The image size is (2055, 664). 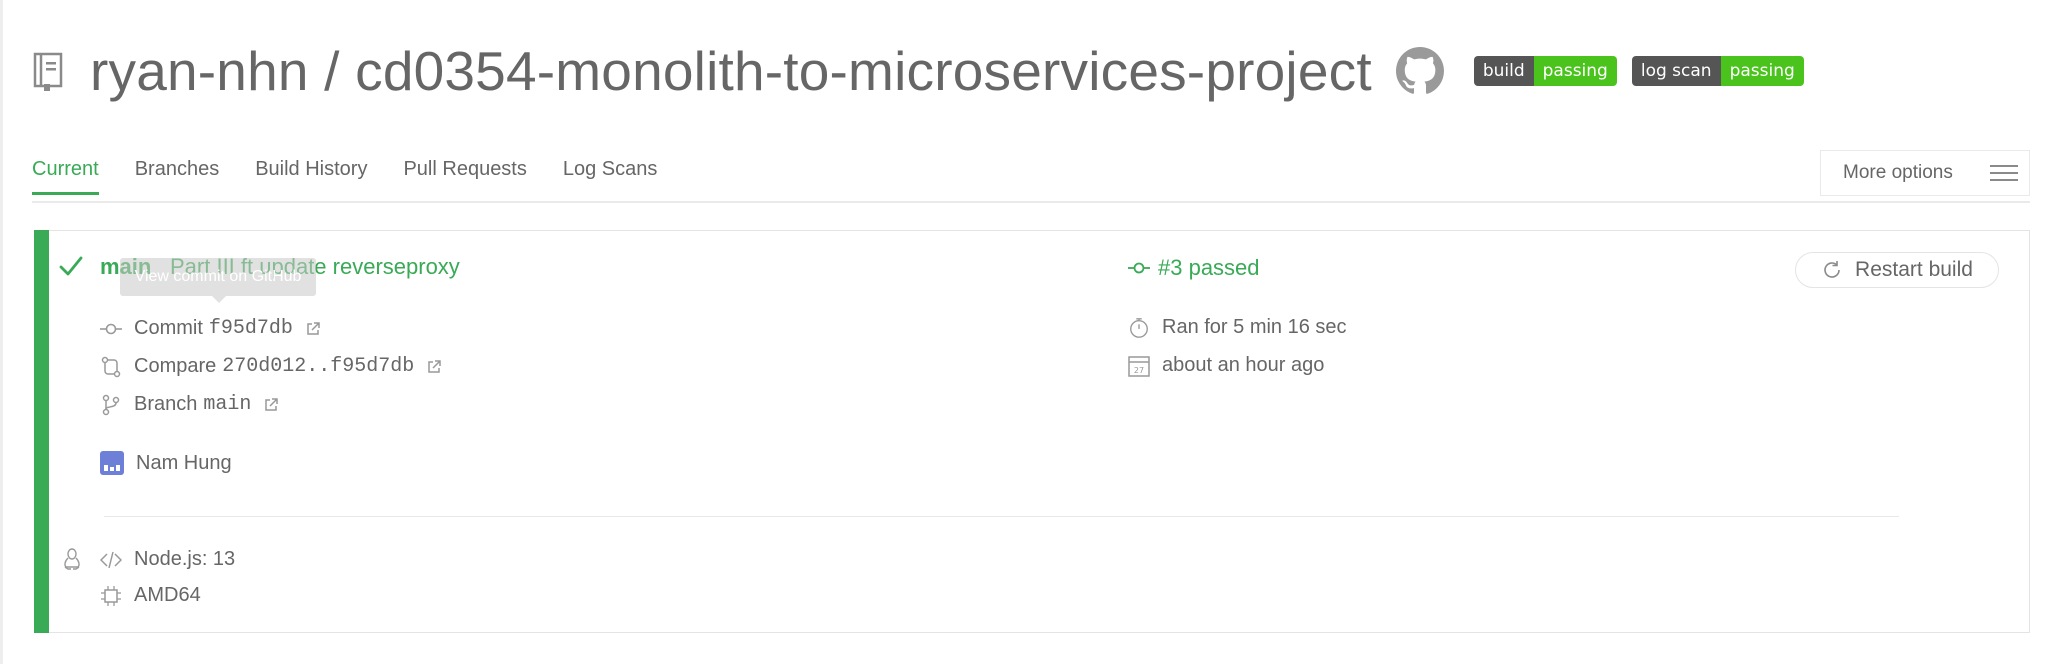 What do you see at coordinates (167, 595) in the screenshot?
I see `arch-value: AMD64` at bounding box center [167, 595].